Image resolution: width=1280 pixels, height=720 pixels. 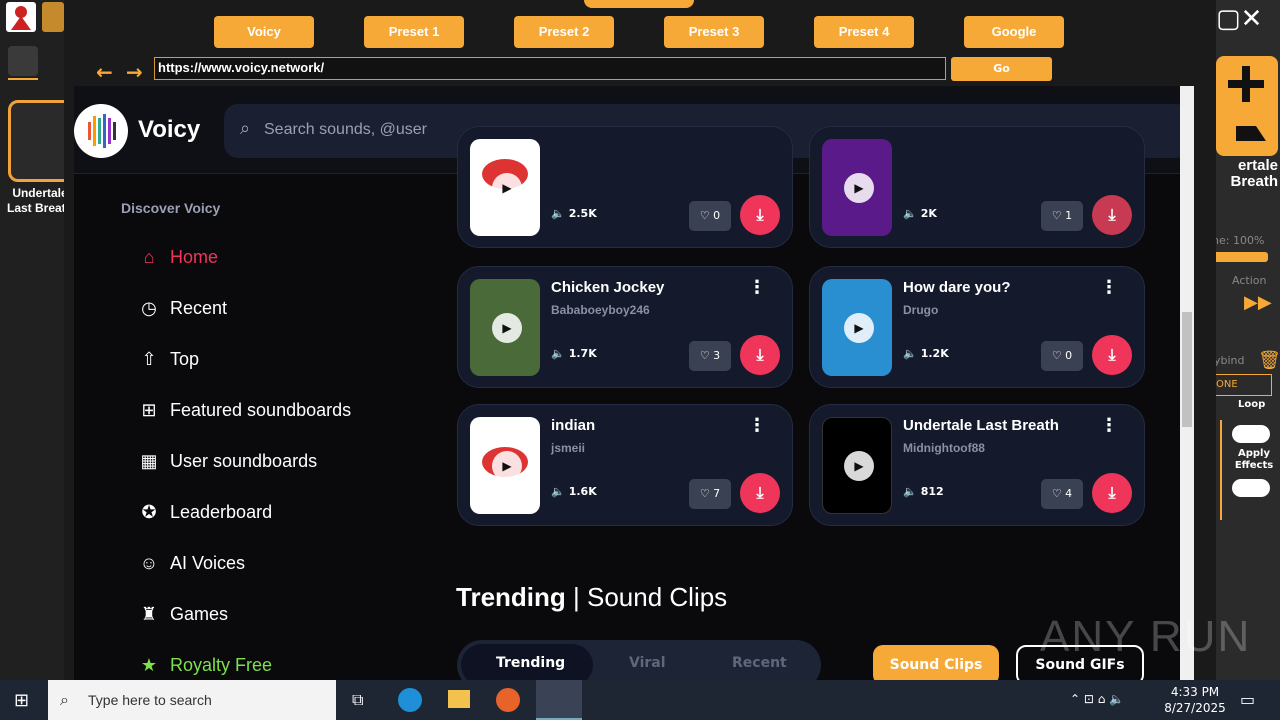 I want to click on loop-label: Loop, so click(x=1252, y=404).